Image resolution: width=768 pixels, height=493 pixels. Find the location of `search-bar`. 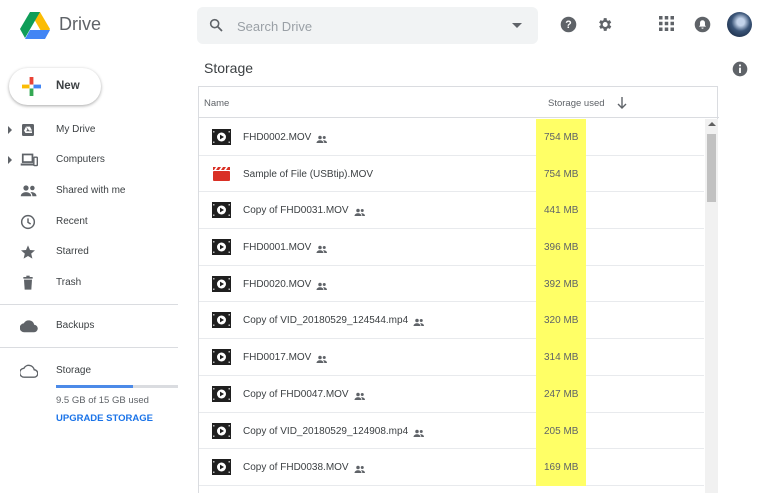

search-bar is located at coordinates (367, 25).